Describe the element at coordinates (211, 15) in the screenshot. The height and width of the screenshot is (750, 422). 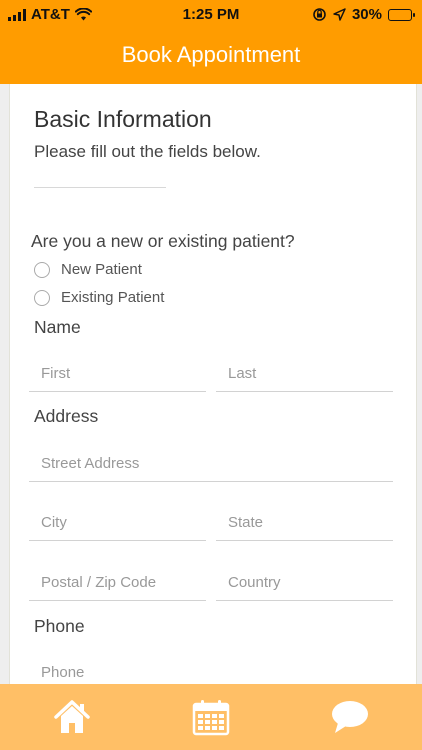
I see `status-bar: AT&T 1:25 PM 30%` at that location.